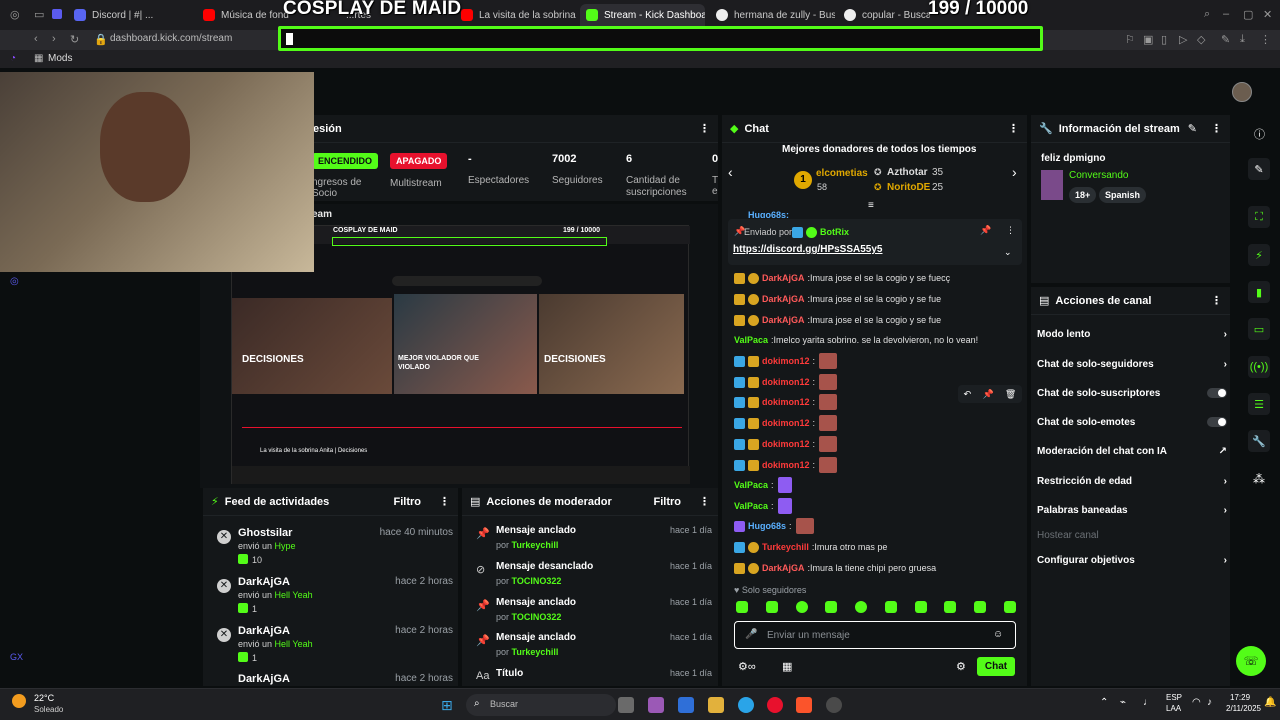 Image resolution: width=1280 pixels, height=720 pixels. Describe the element at coordinates (516, 15) in the screenshot. I see `tab-la-visita: La visita de la sobrina An` at that location.